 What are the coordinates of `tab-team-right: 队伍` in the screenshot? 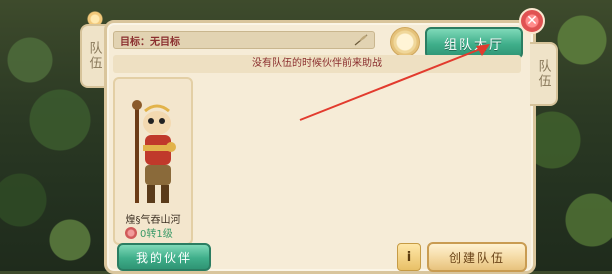 It's located at (544, 74).